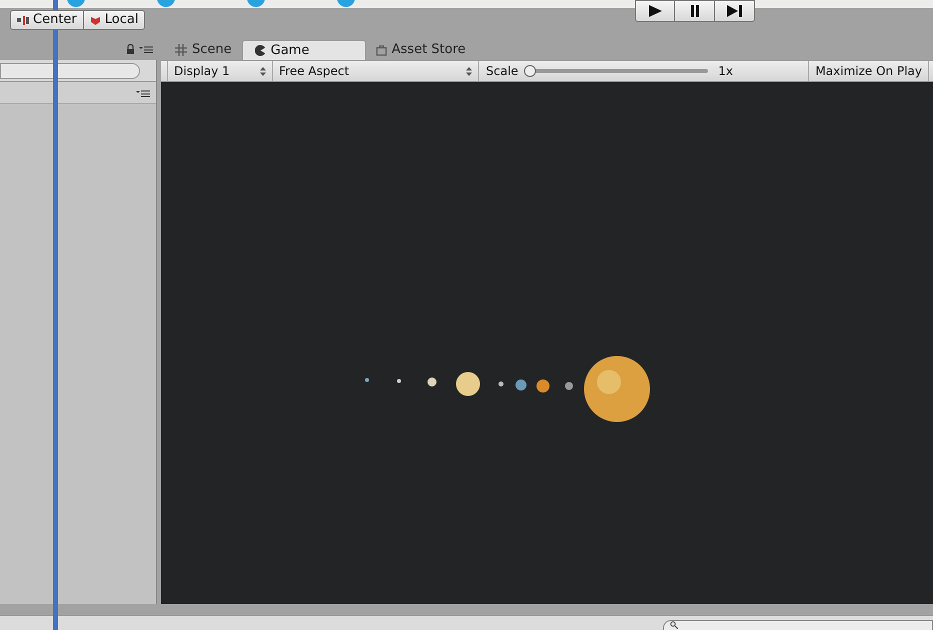 The image size is (933, 630). What do you see at coordinates (115, 20) in the screenshot?
I see `pivot-button: Local` at bounding box center [115, 20].